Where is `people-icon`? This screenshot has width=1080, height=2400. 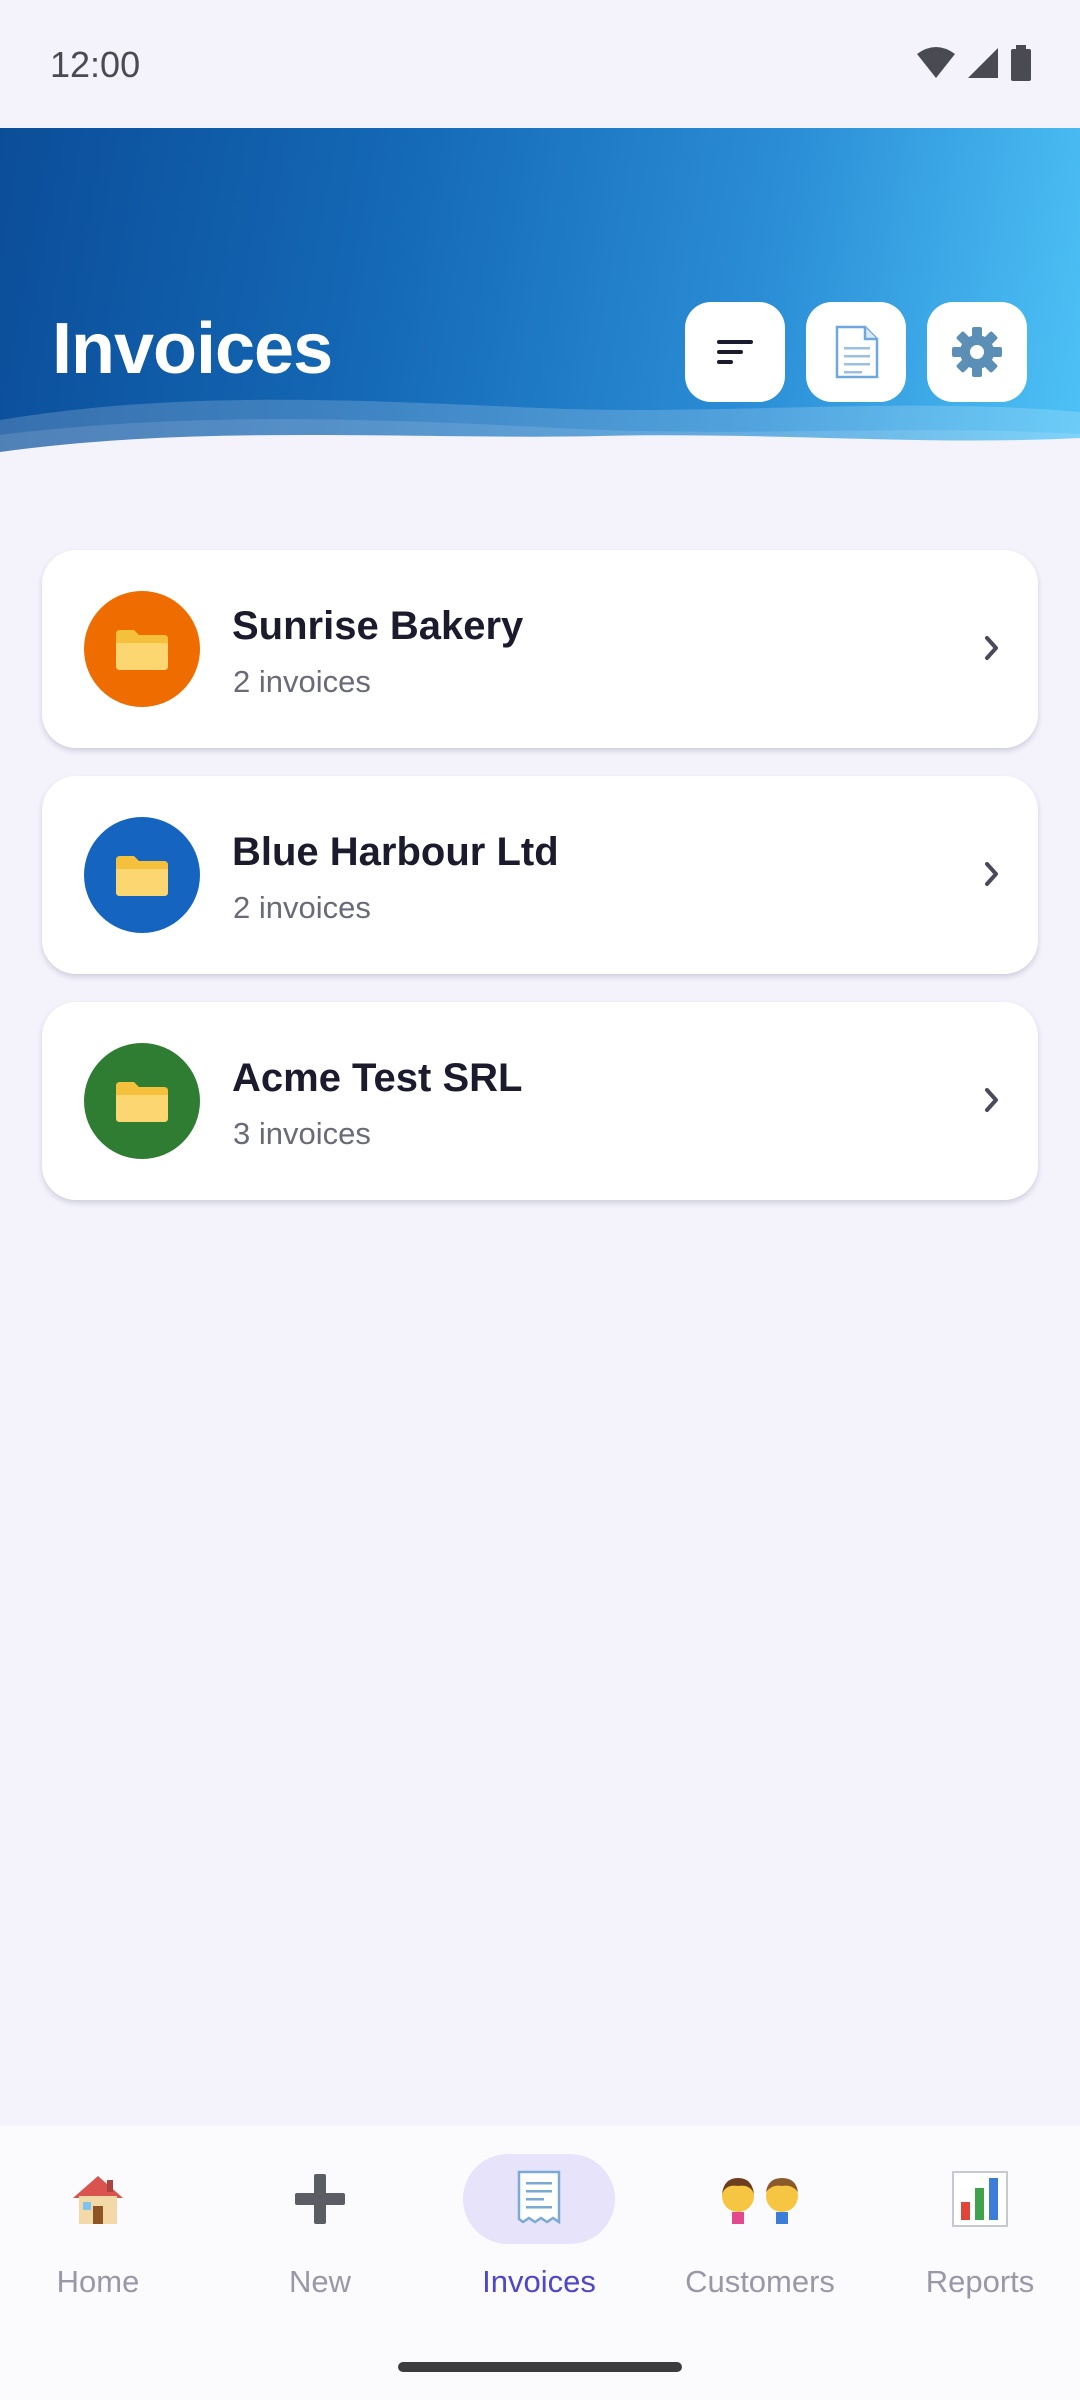
people-icon is located at coordinates (760, 2201).